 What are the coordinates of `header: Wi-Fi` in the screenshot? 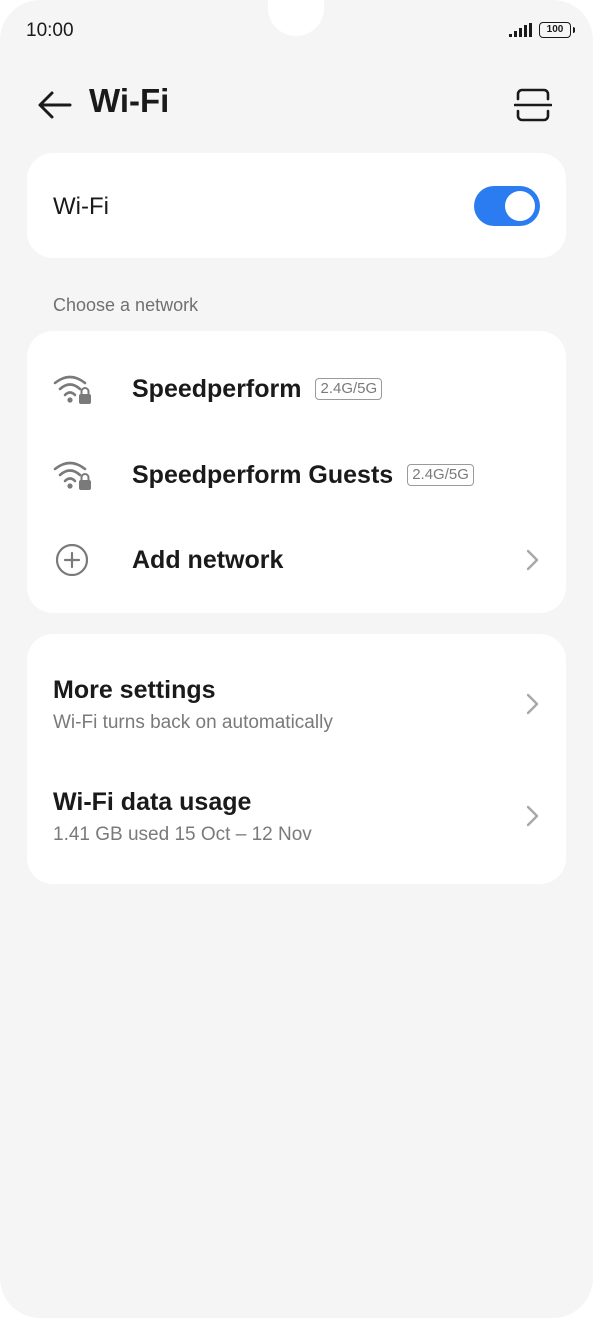 It's located at (296, 105).